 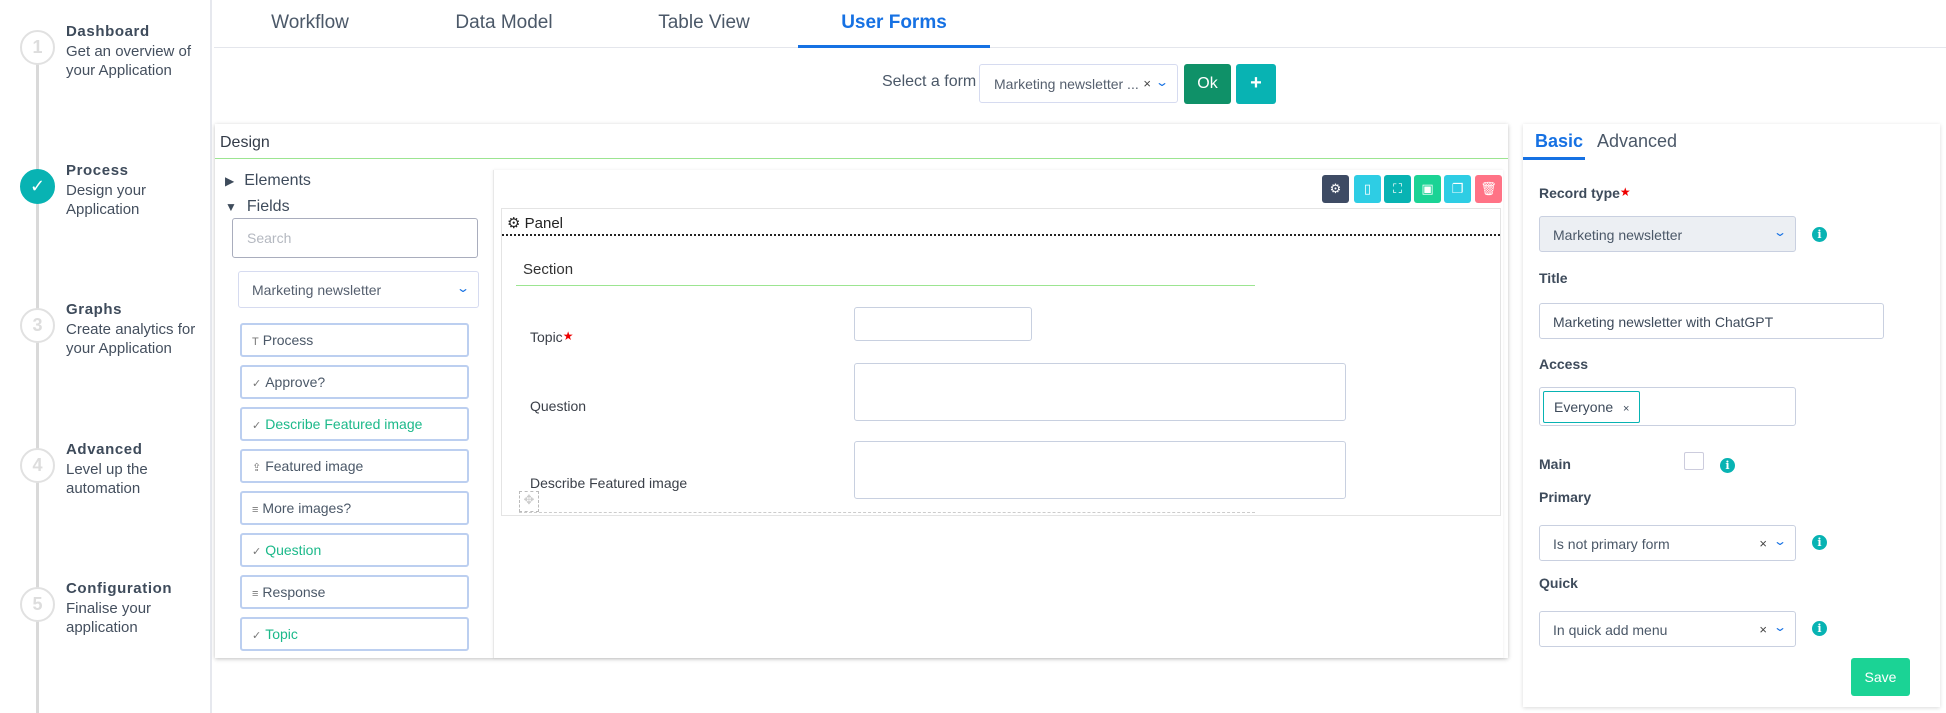 I want to click on section-label: Section, so click(x=548, y=269).